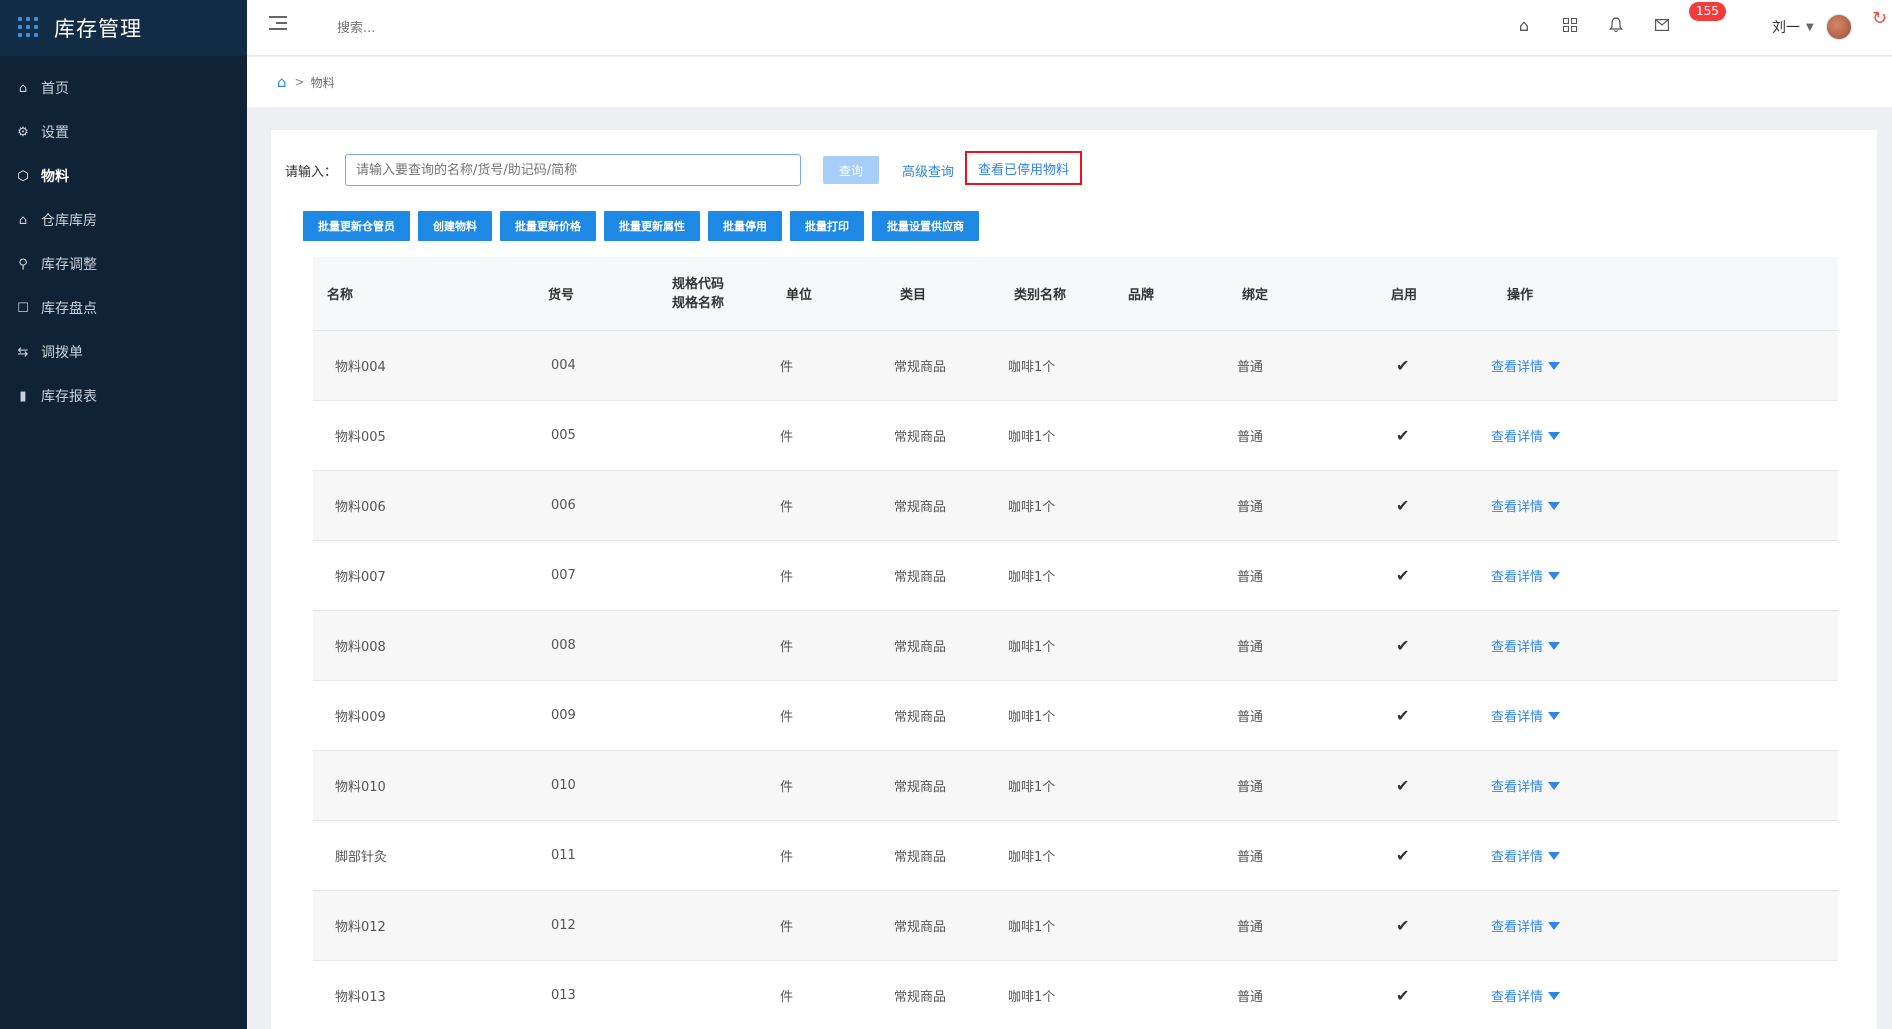 This screenshot has height=1029, width=1892. I want to click on view-details-label: 查看详情, so click(1517, 507).